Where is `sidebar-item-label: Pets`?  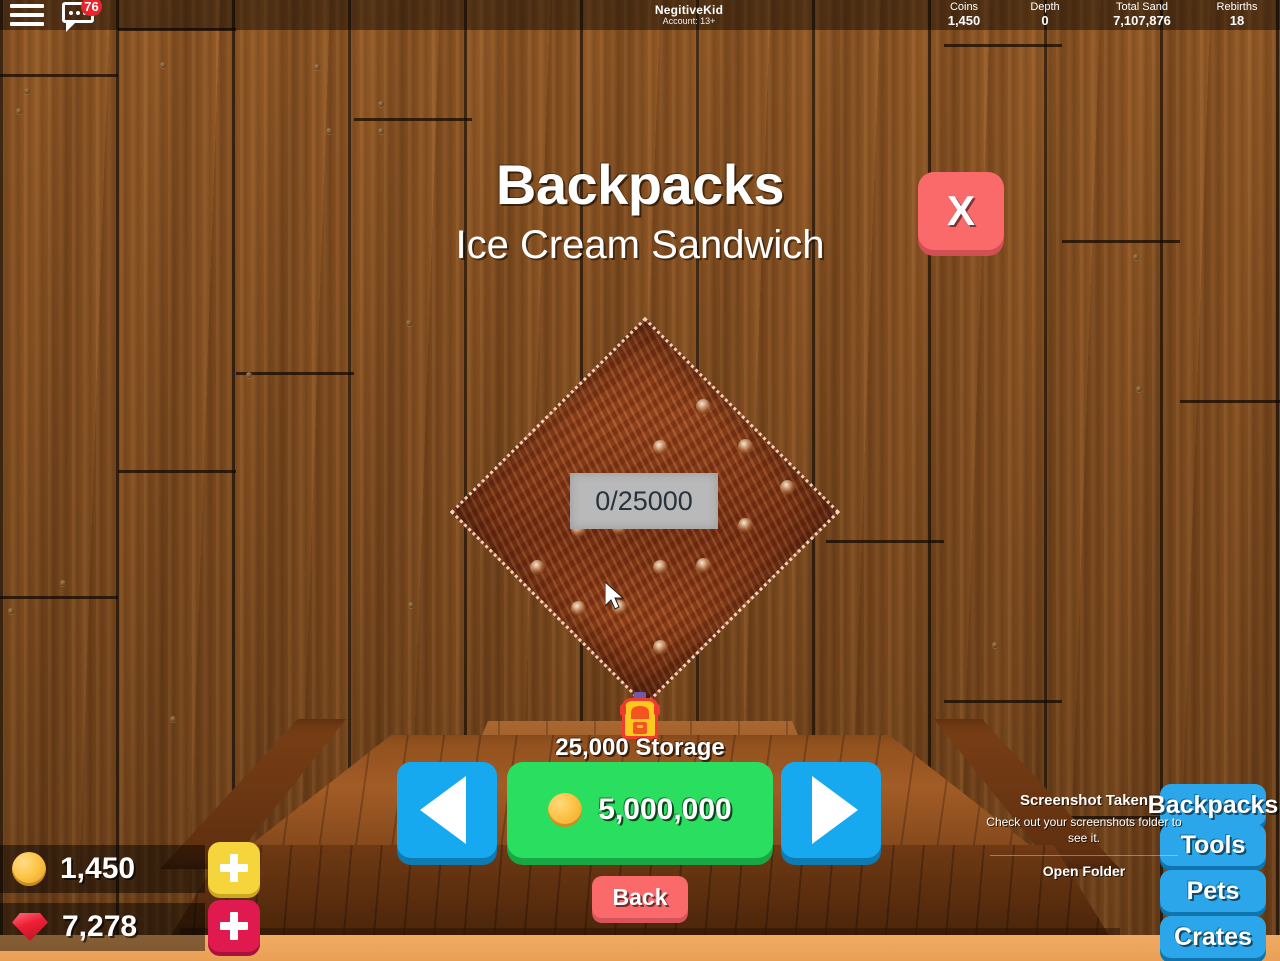 sidebar-item-label: Pets is located at coordinates (1213, 890).